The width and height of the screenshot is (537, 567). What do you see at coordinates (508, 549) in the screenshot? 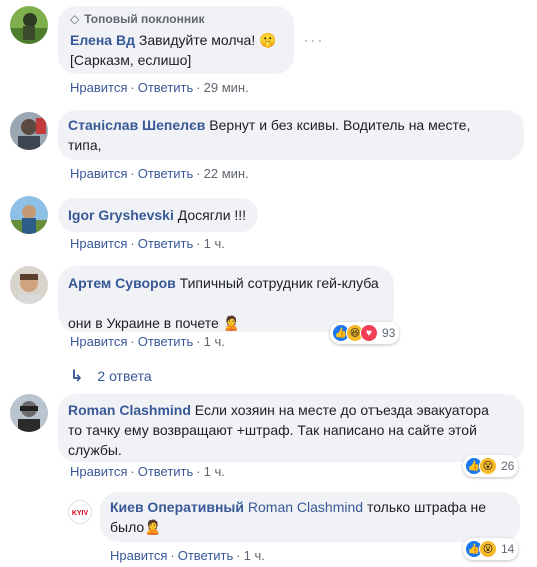
I see `reaction-count: 14` at bounding box center [508, 549].